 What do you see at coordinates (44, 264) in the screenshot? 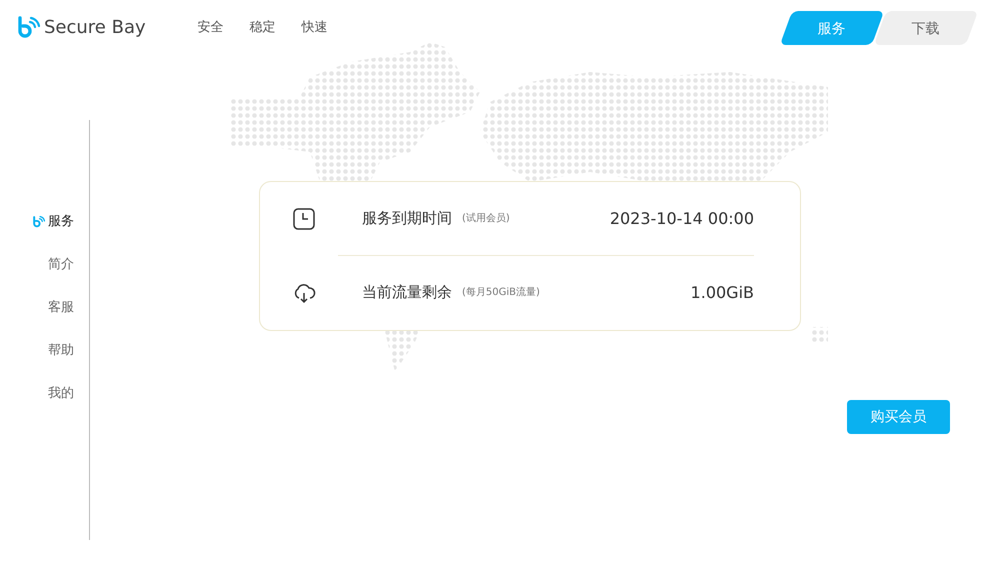
I see `sidebar-item: 简介` at bounding box center [44, 264].